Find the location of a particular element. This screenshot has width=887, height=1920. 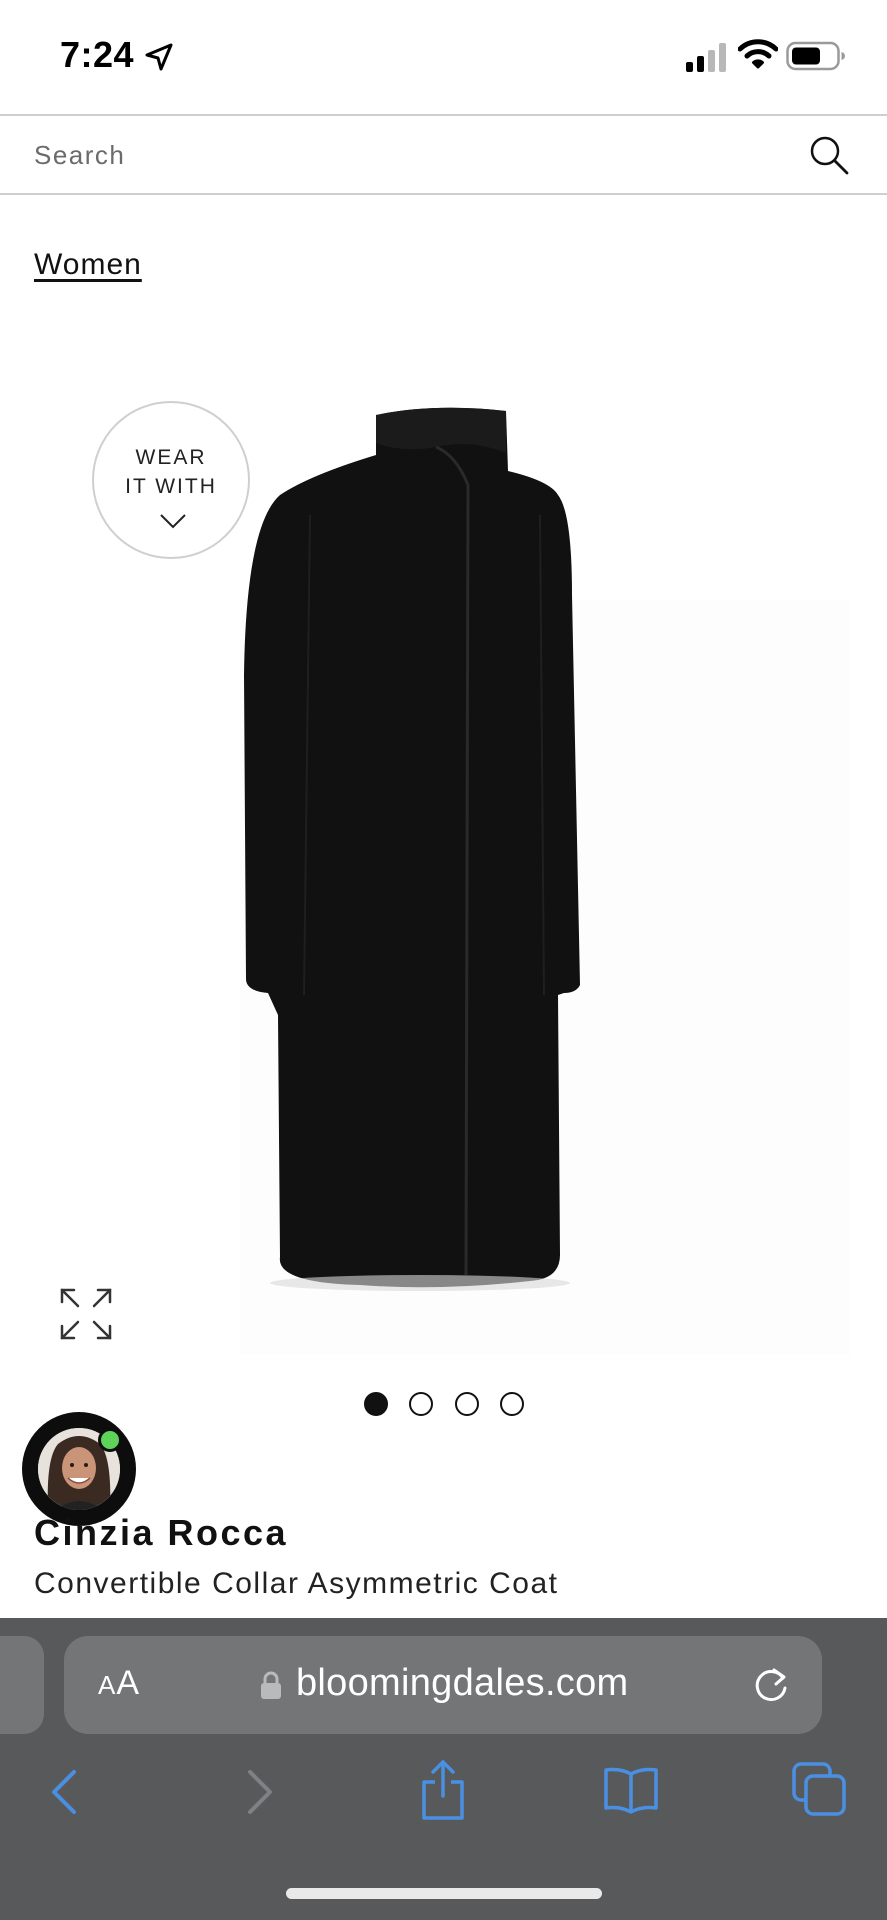

address-bar: AA bloomingdales.com is located at coordinates (443, 1685).